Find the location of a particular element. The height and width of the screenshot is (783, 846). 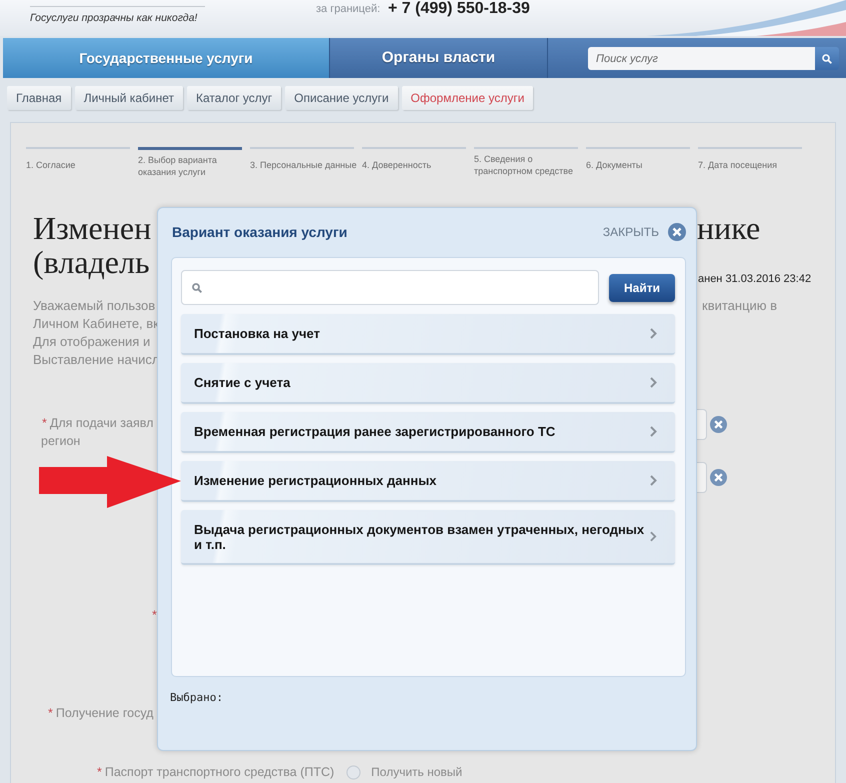

step-label: 6. Документы is located at coordinates (614, 164).